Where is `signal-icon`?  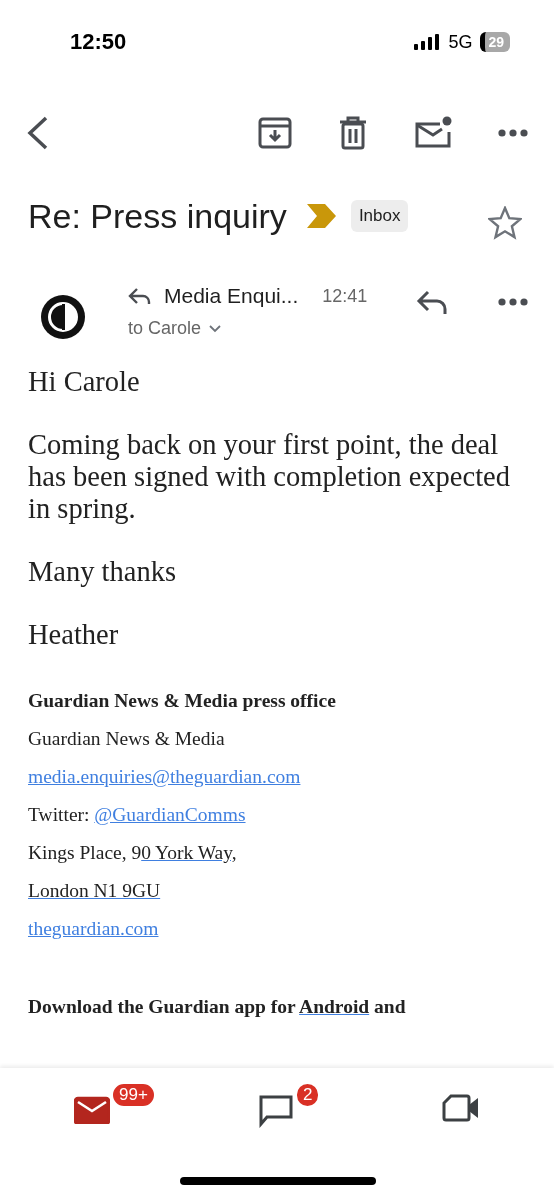 signal-icon is located at coordinates (427, 42).